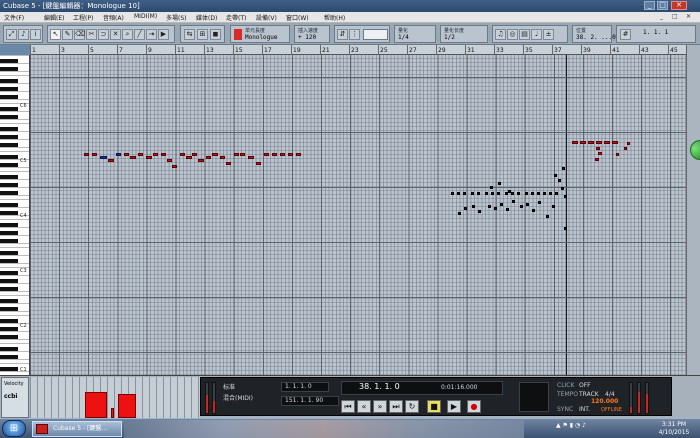 This screenshot has height=438, width=700. I want to click on title-bar: Cubase 5 - [鍵盤編輯器：Monologue 10] _ □ ✕, so click(350, 6).